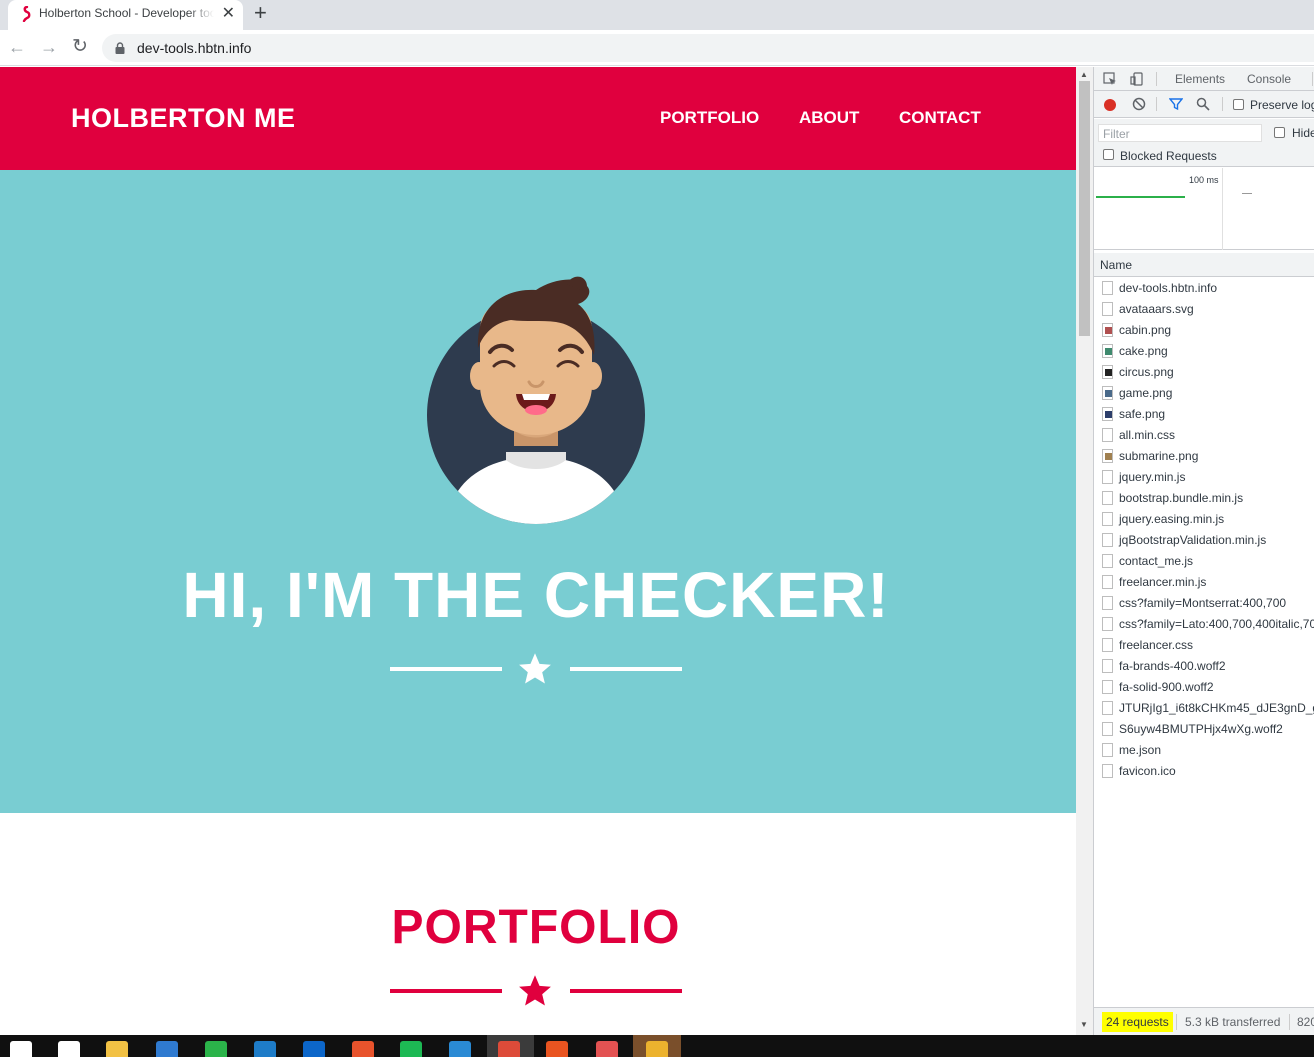 This screenshot has width=1314, height=1057. What do you see at coordinates (1204, 435) in the screenshot?
I see `network-request-row: all.min.css` at bounding box center [1204, 435].